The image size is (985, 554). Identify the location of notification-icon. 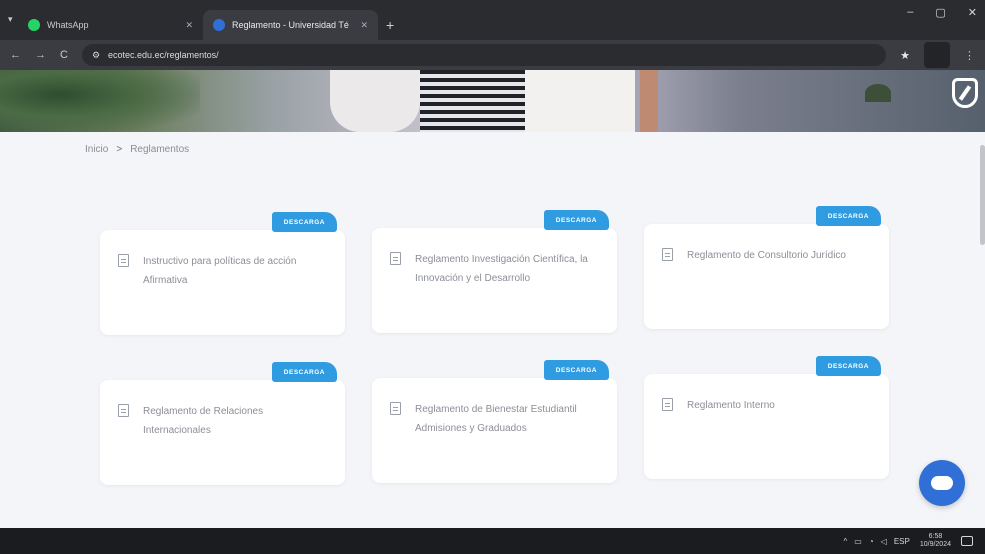
(967, 541).